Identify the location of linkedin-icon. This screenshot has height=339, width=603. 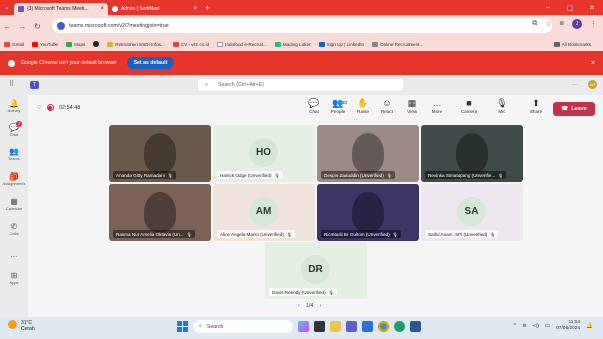
(321, 44).